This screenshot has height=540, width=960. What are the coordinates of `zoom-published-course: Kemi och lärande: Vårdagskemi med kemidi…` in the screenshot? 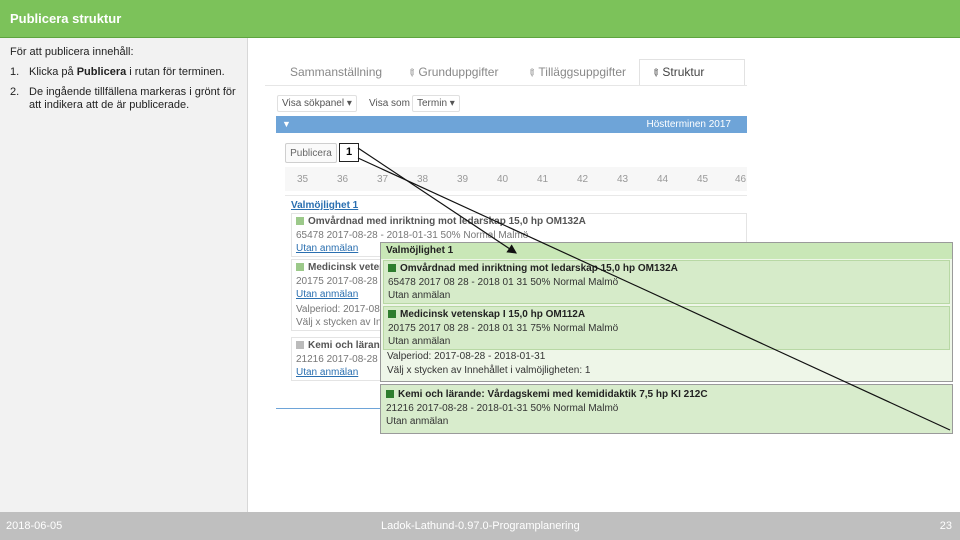 It's located at (666, 409).